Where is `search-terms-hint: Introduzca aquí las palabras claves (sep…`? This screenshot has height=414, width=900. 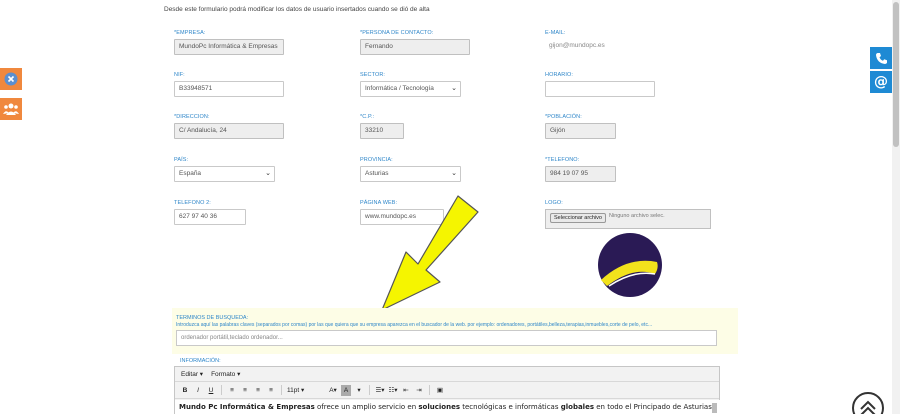
search-terms-hint: Introduzca aquí las palabras claves (sep… is located at coordinates (414, 325).